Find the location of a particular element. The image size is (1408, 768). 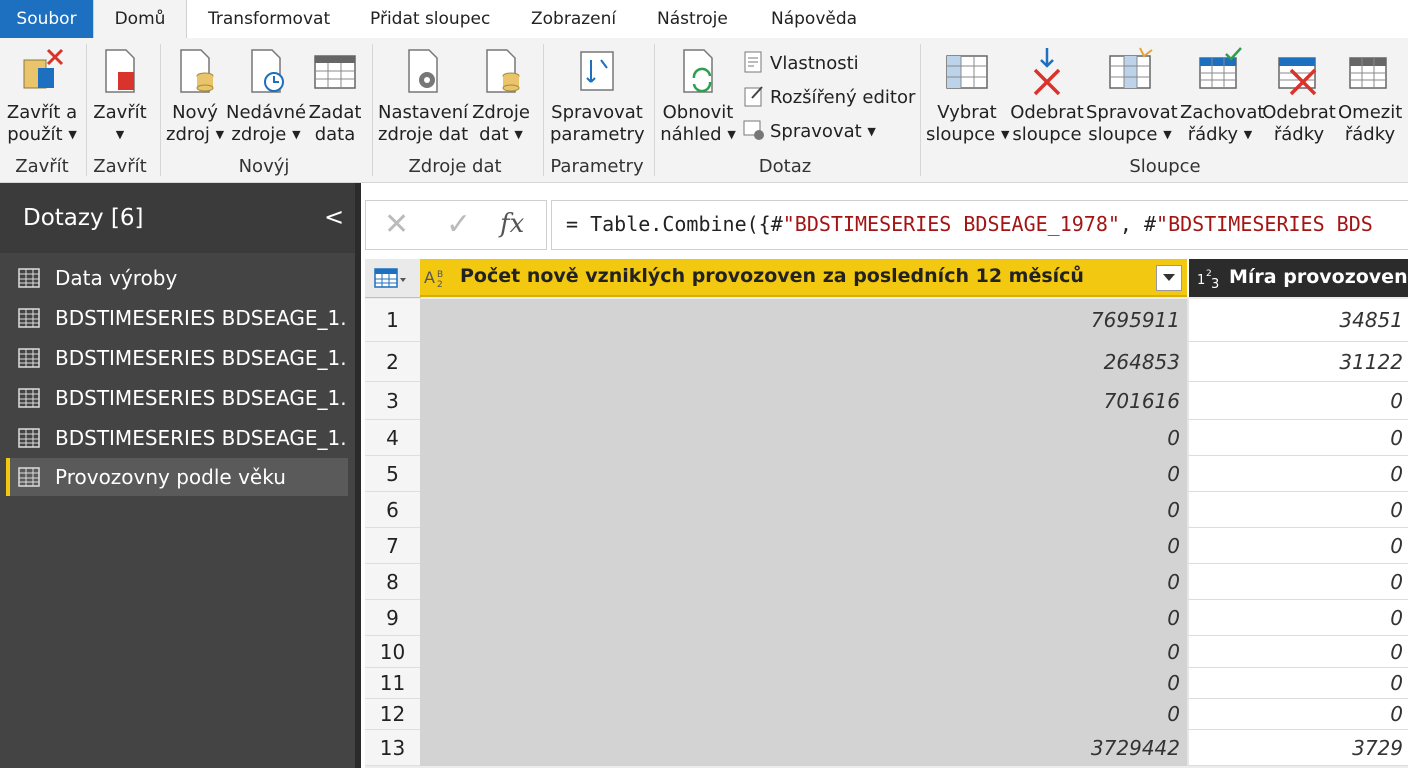

column-header-establishment-rate: 1 2 3 Míra provozoven b is located at coordinates (1297, 278).